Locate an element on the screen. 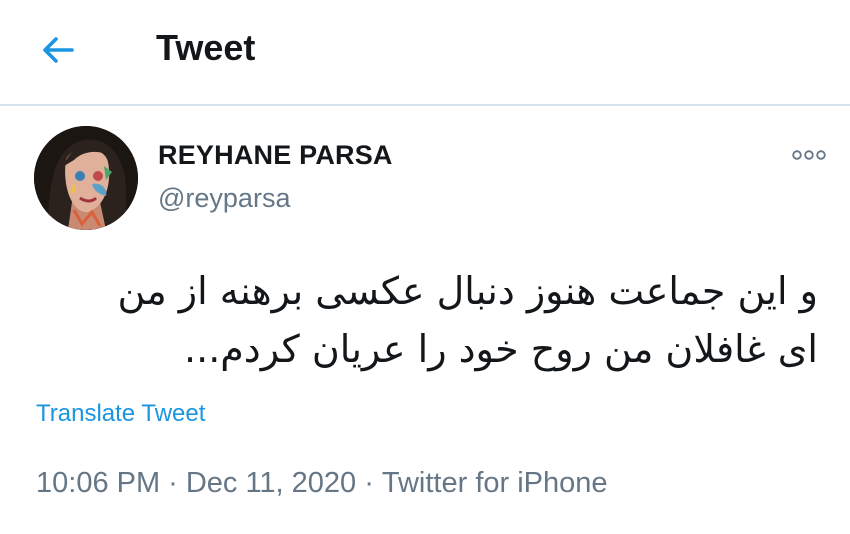 The width and height of the screenshot is (850, 534). tweet-metadata: 10:06 PM · Dec 11, 2020 · Twitter for iPhone is located at coordinates (322, 483).